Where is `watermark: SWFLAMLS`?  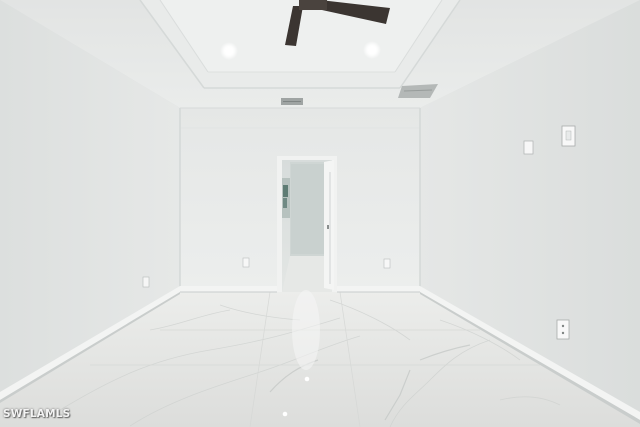 watermark: SWFLAMLS is located at coordinates (37, 414).